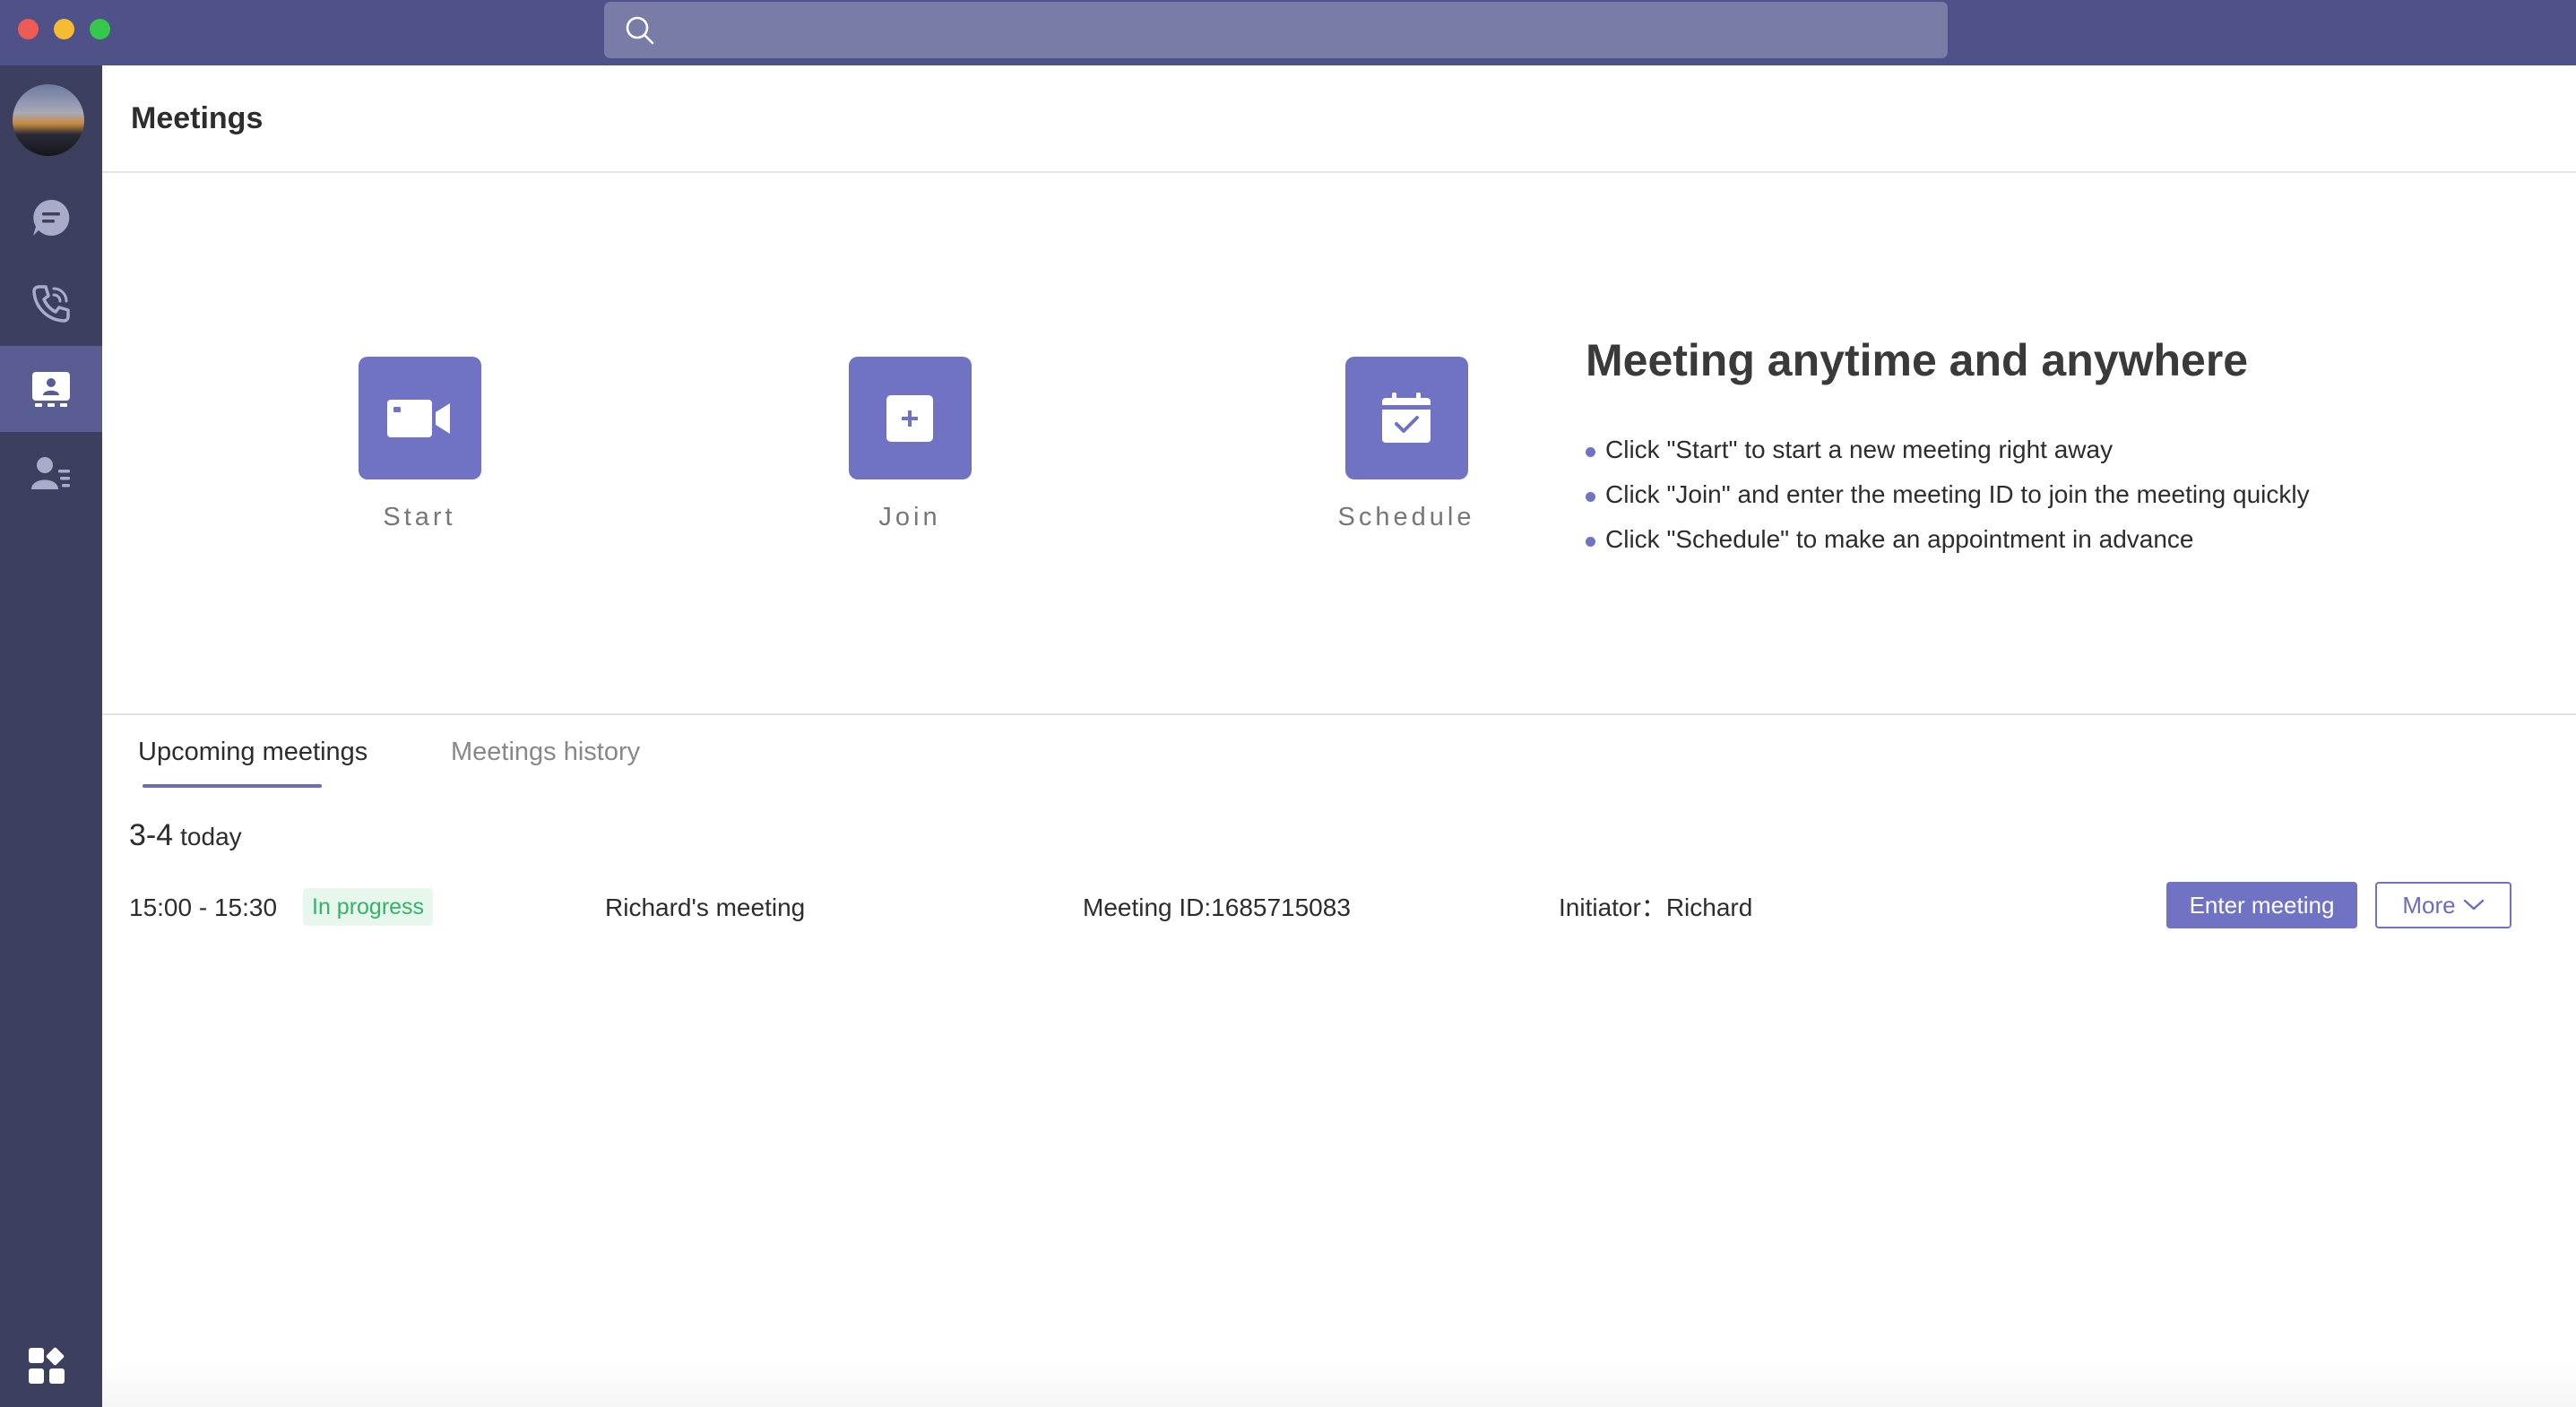  I want to click on sidebar-item-contacts, so click(51, 474).